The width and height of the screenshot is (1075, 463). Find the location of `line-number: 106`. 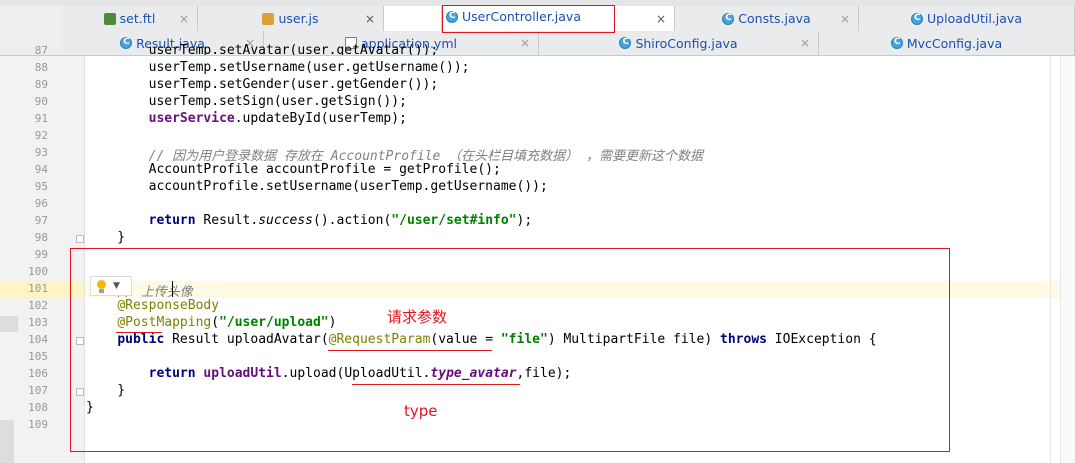

line-number: 106 is located at coordinates (38, 373).